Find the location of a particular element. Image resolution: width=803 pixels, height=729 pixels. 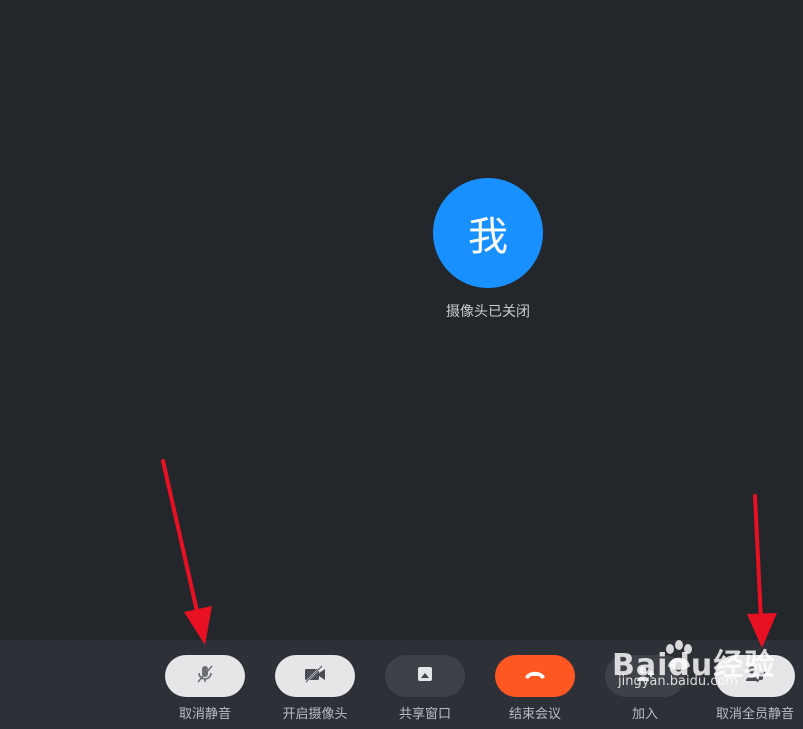

meeting-toolbar: 取消静音 开启摄像头 共享窗口 结束会议 加入 取消全员静音 is located at coordinates (401, 684).